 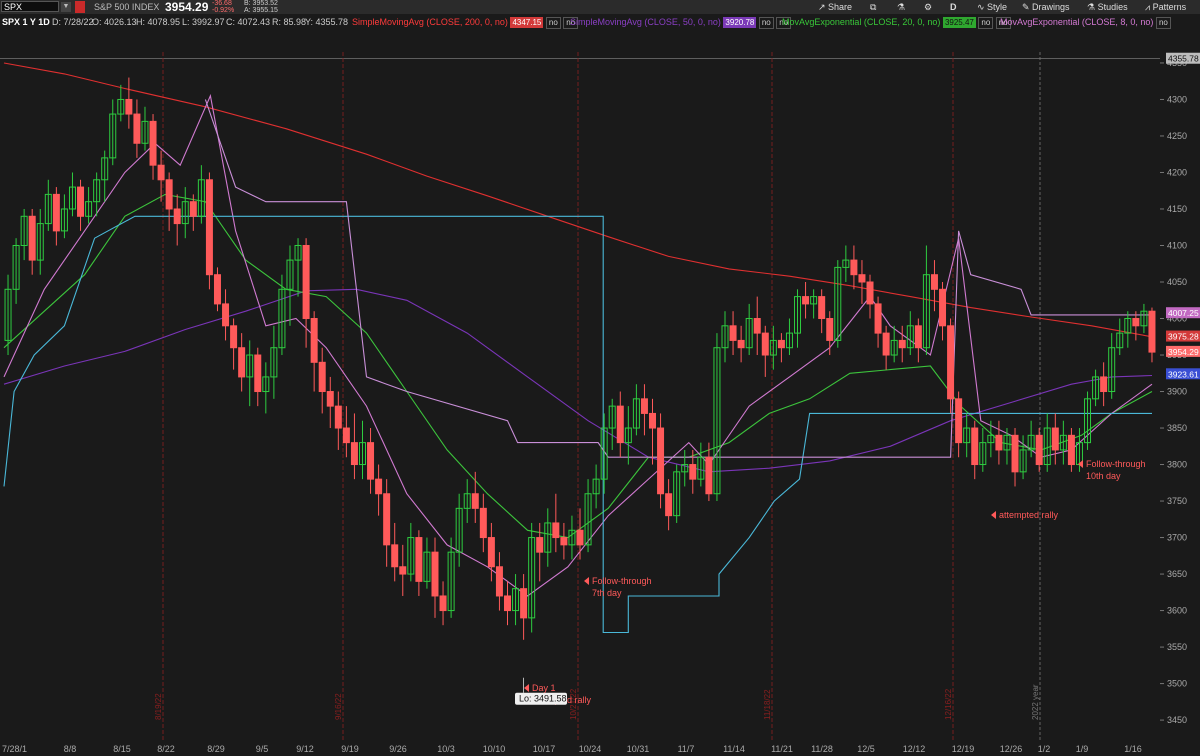 What do you see at coordinates (1177, 684) in the screenshot?
I see `y-tick-label: 3500` at bounding box center [1177, 684].